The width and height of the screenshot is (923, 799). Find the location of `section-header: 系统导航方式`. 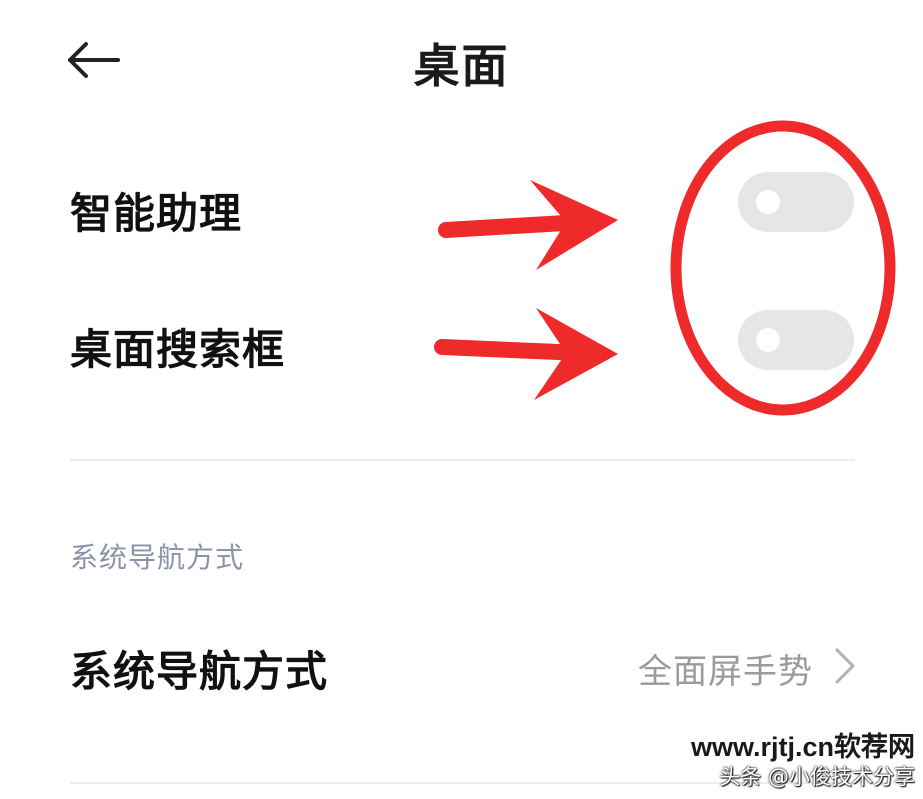

section-header: 系统导航方式 is located at coordinates (157, 557).